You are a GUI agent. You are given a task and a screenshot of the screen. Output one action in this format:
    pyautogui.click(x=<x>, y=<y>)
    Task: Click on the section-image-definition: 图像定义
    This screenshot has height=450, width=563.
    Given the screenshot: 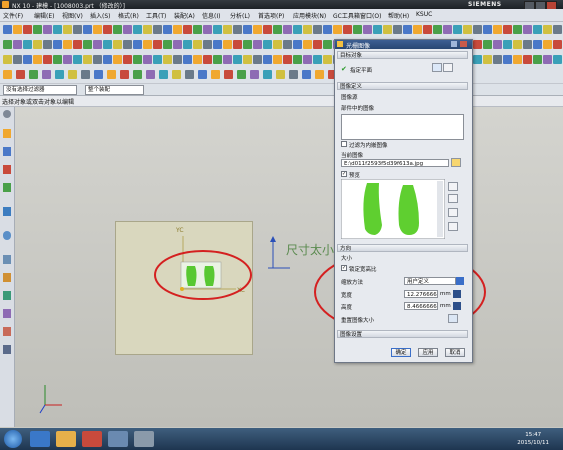 What is the action you would take?
    pyautogui.click(x=402, y=86)
    